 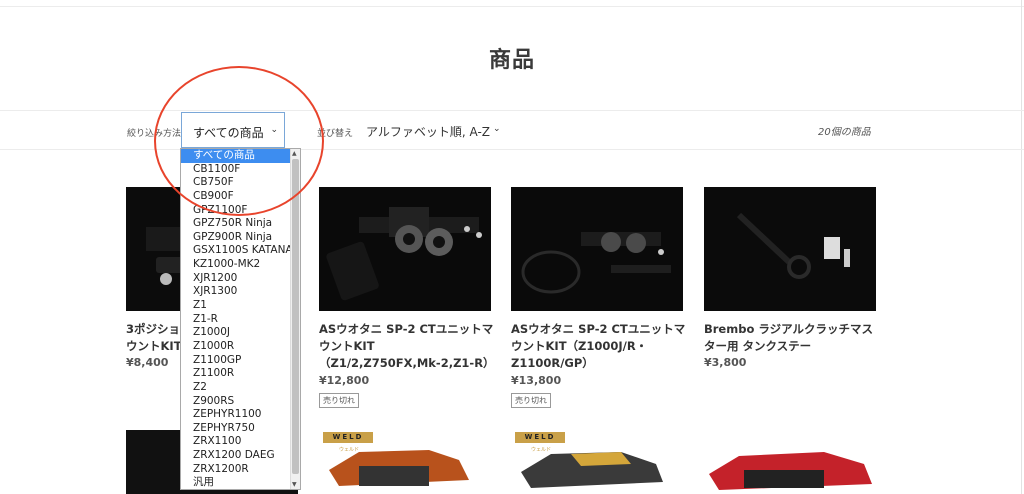 I want to click on product-title: Brembo ラジアルクラッチマスター用 タンクステー, so click(x=791, y=338).